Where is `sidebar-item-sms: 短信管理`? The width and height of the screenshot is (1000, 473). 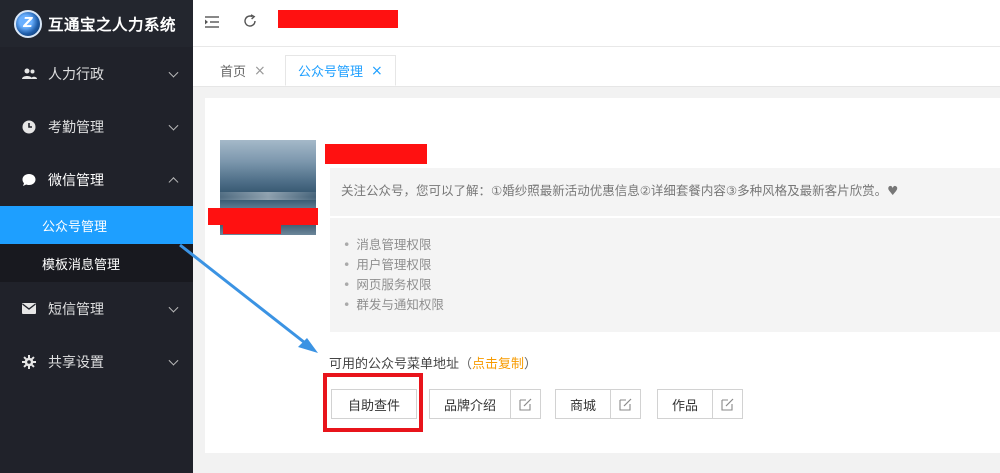 sidebar-item-sms: 短信管理 is located at coordinates (96, 308).